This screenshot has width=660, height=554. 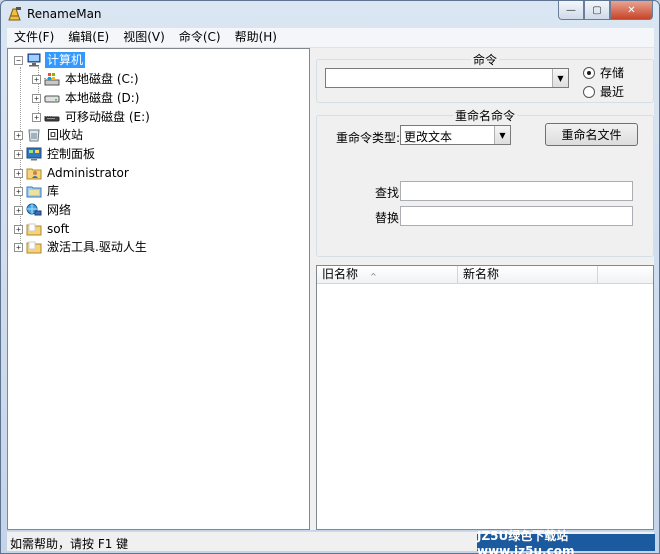 What do you see at coordinates (330, 37) in the screenshot?
I see `menu-bar: 文件(F) 编辑(E) 视图(V) 命令(C) 帮助(H)` at bounding box center [330, 37].